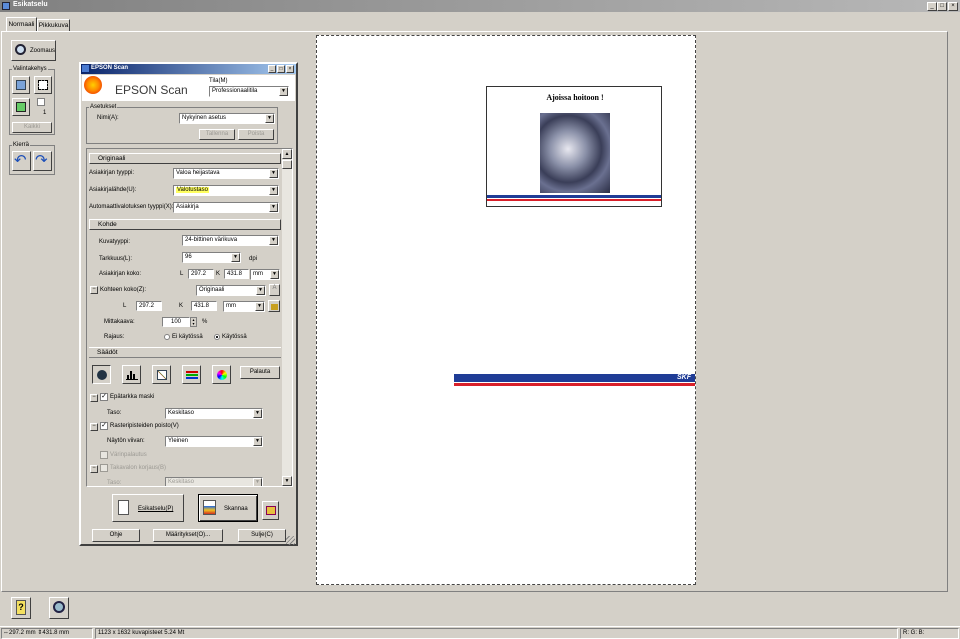  What do you see at coordinates (262, 535) in the screenshot?
I see `close-dialog-button: Sulje(C)` at bounding box center [262, 535].